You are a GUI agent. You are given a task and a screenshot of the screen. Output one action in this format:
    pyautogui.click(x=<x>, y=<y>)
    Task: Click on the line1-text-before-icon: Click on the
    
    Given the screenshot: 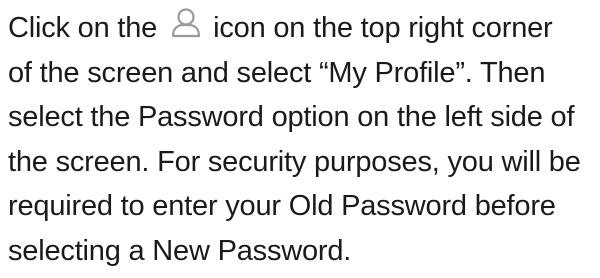 What is the action you would take?
    pyautogui.click(x=83, y=28)
    